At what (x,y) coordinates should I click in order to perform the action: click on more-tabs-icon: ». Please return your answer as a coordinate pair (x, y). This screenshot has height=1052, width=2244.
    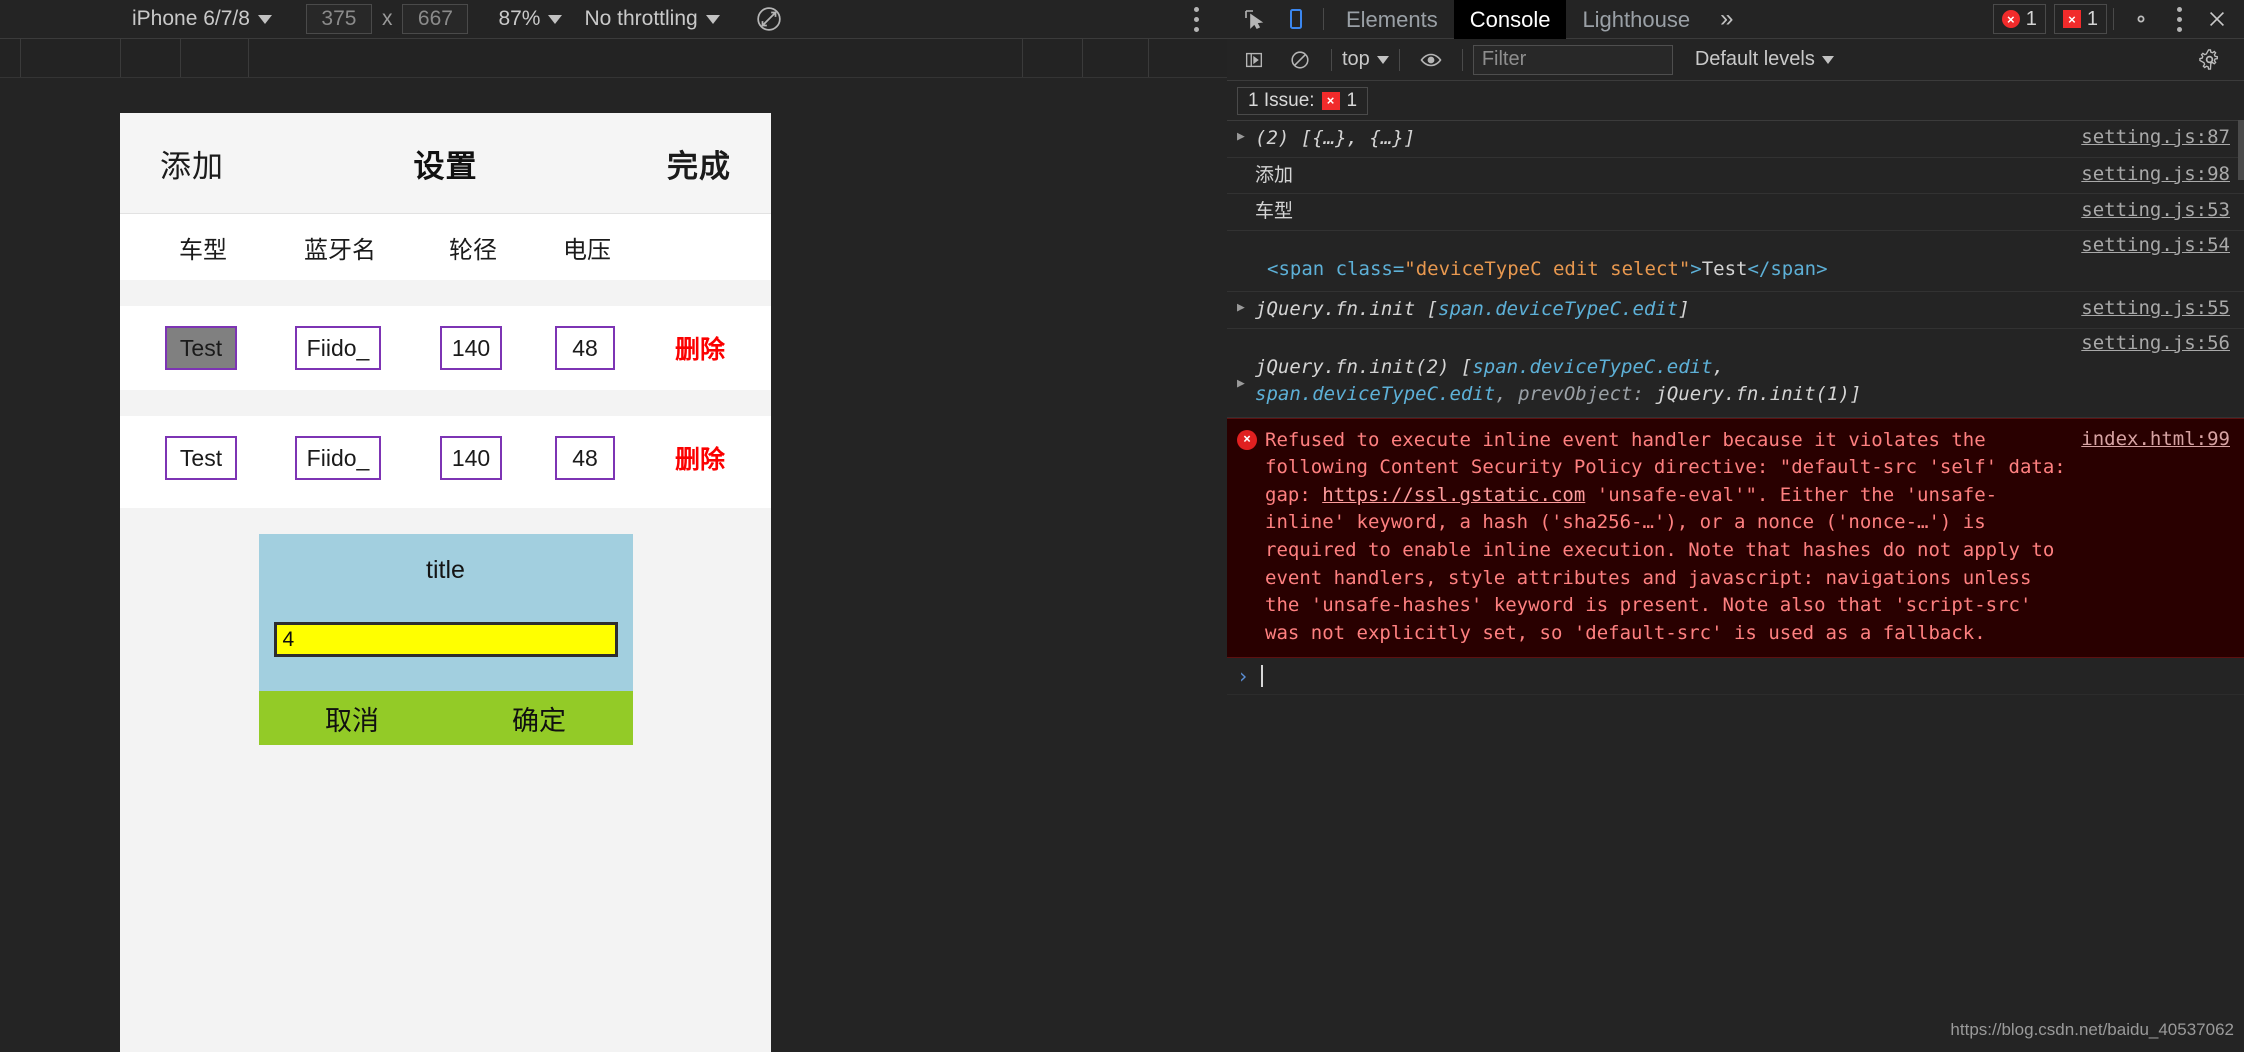
    Looking at the image, I should click on (1726, 19).